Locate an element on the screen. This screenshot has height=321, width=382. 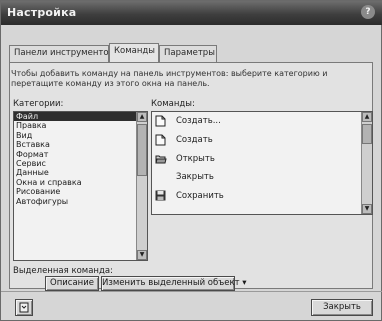
description-button: Описание is located at coordinates (72, 283).